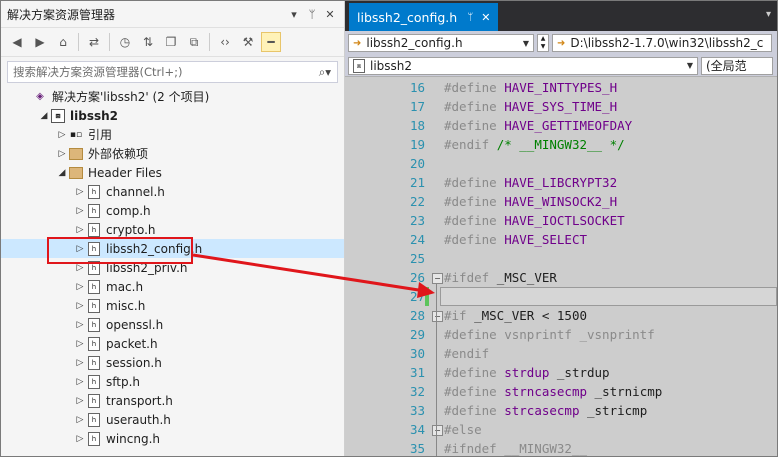 This screenshot has height=457, width=778. I want to click on properties-icon: ⚒, so click(248, 42).